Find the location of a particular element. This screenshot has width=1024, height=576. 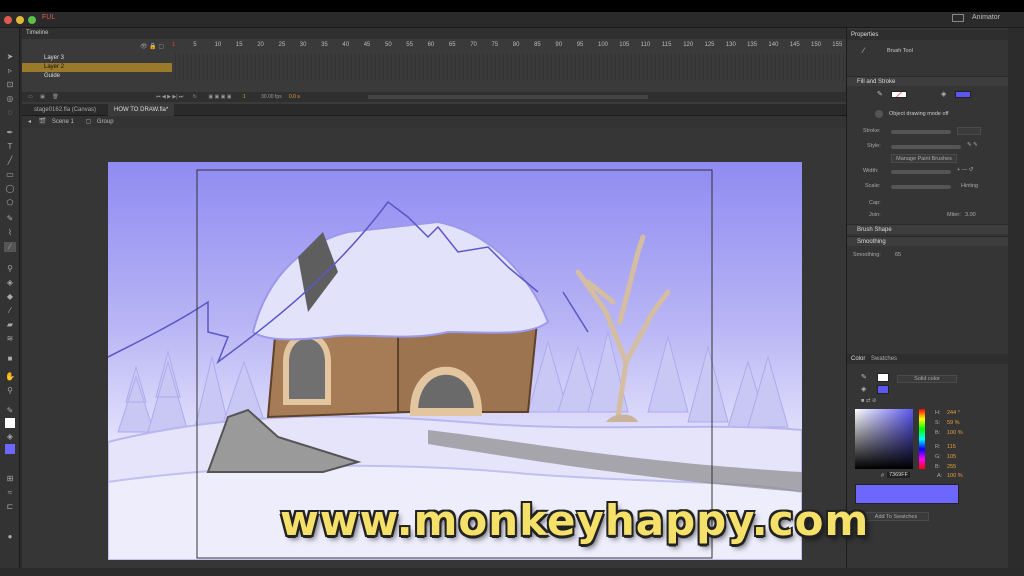

hue-slider is located at coordinates (922, 439).